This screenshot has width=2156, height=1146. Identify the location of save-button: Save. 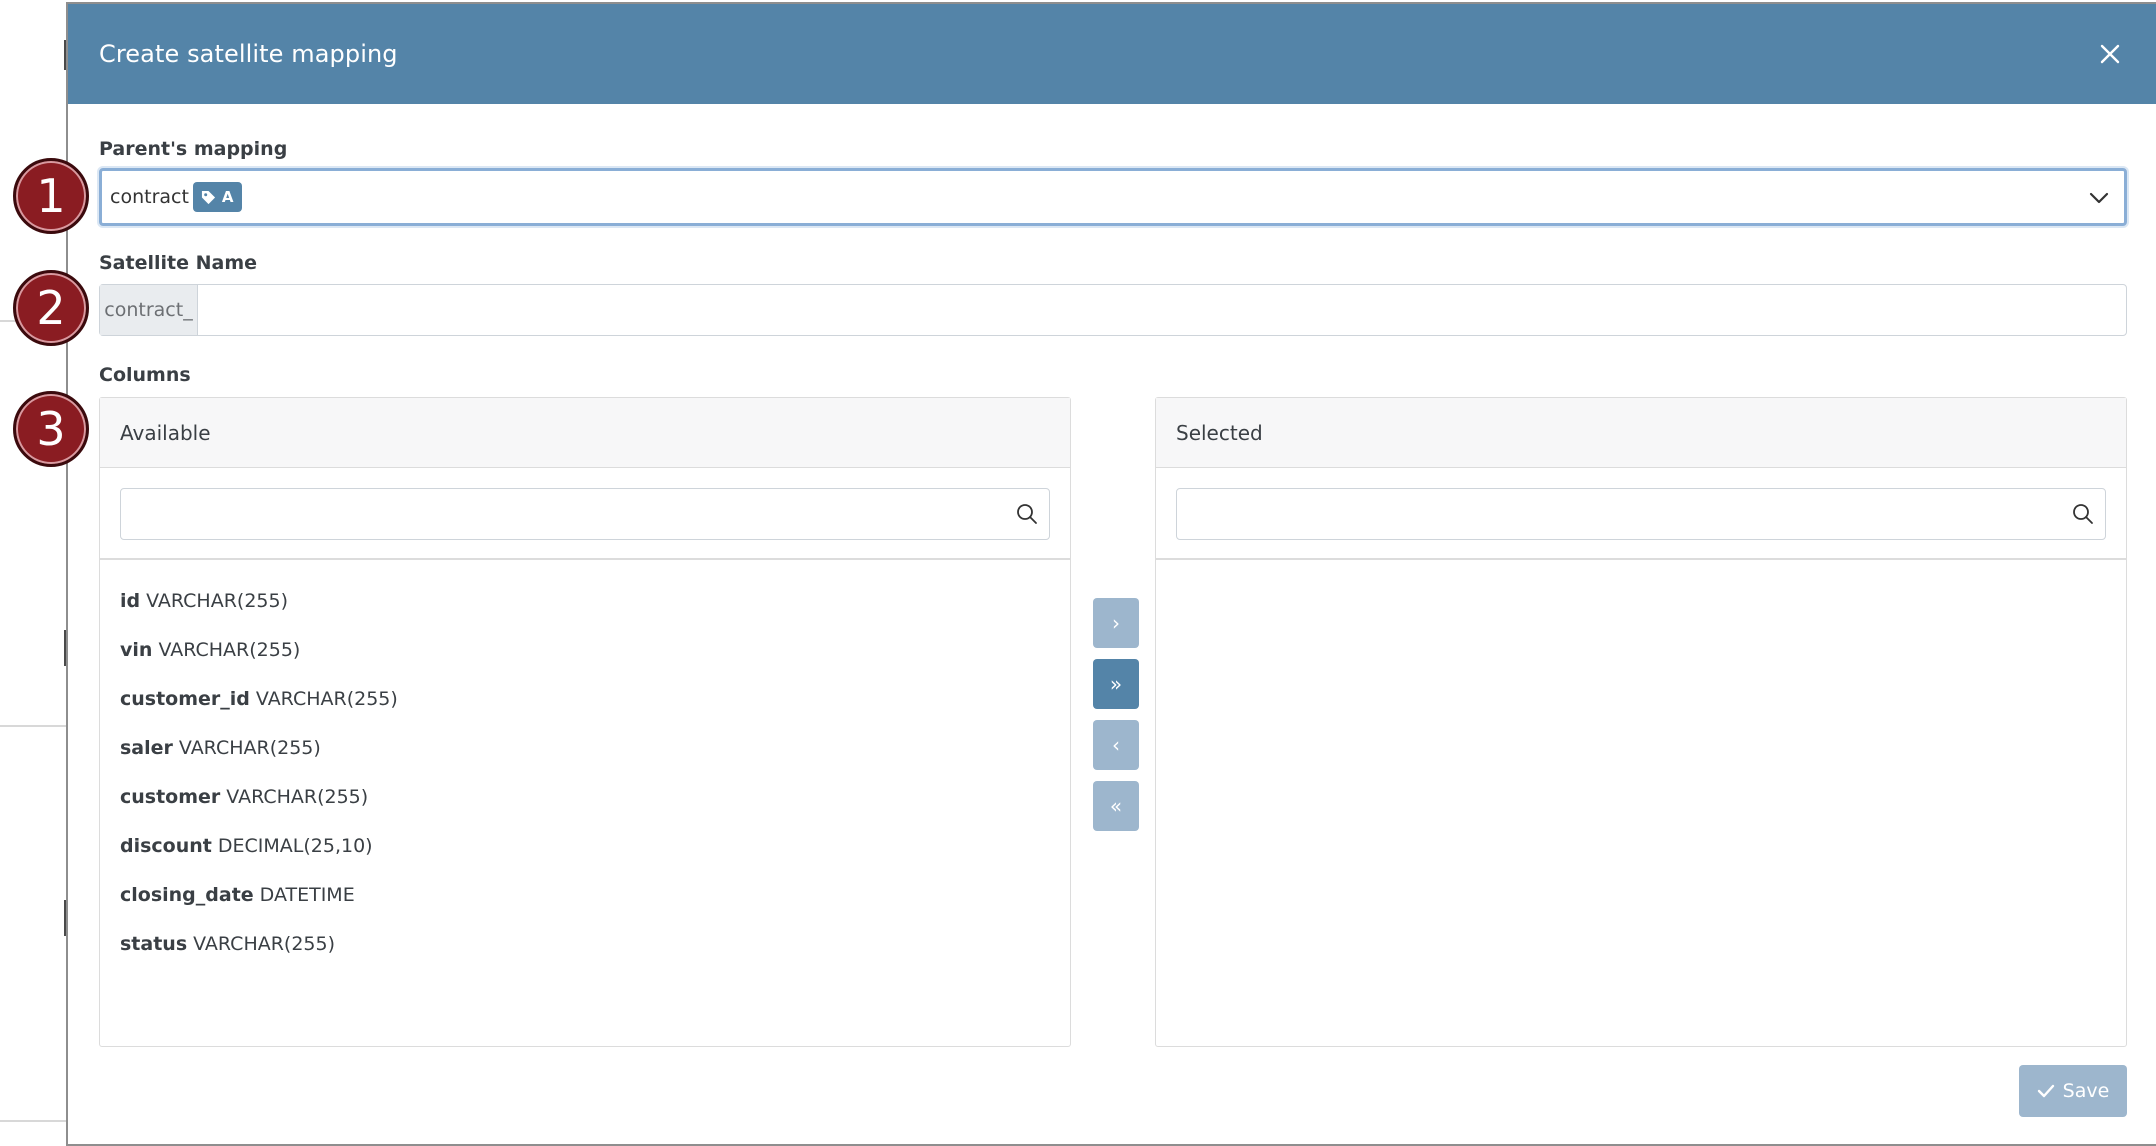
(2073, 1091).